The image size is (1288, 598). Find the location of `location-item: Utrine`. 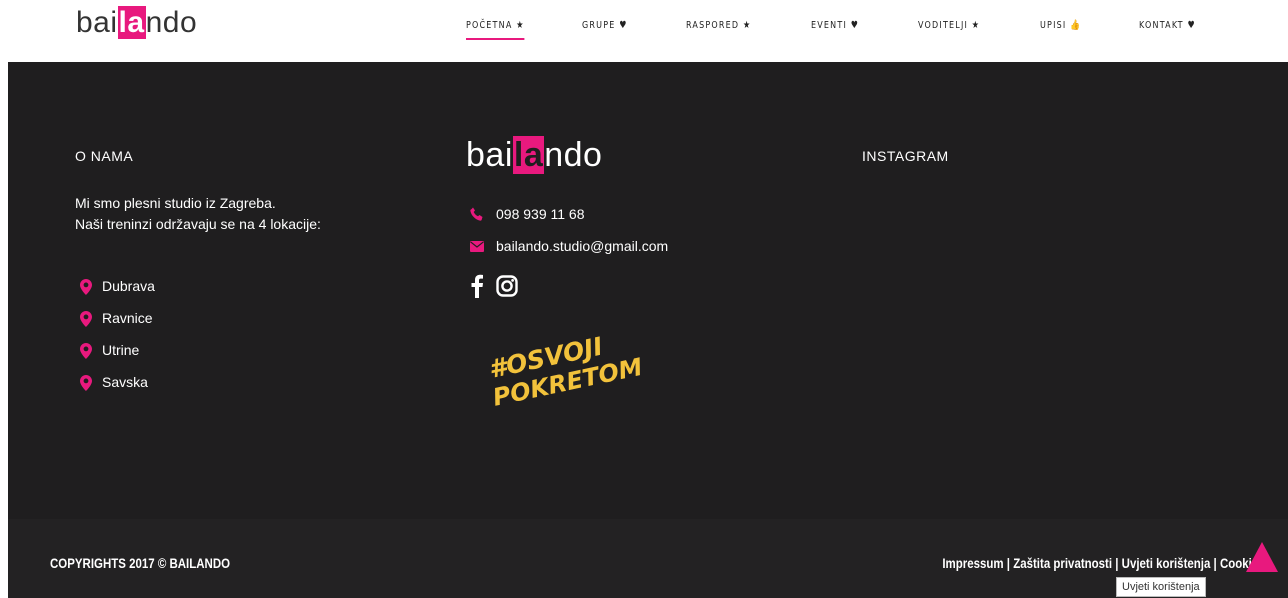

location-item: Utrine is located at coordinates (117, 358).